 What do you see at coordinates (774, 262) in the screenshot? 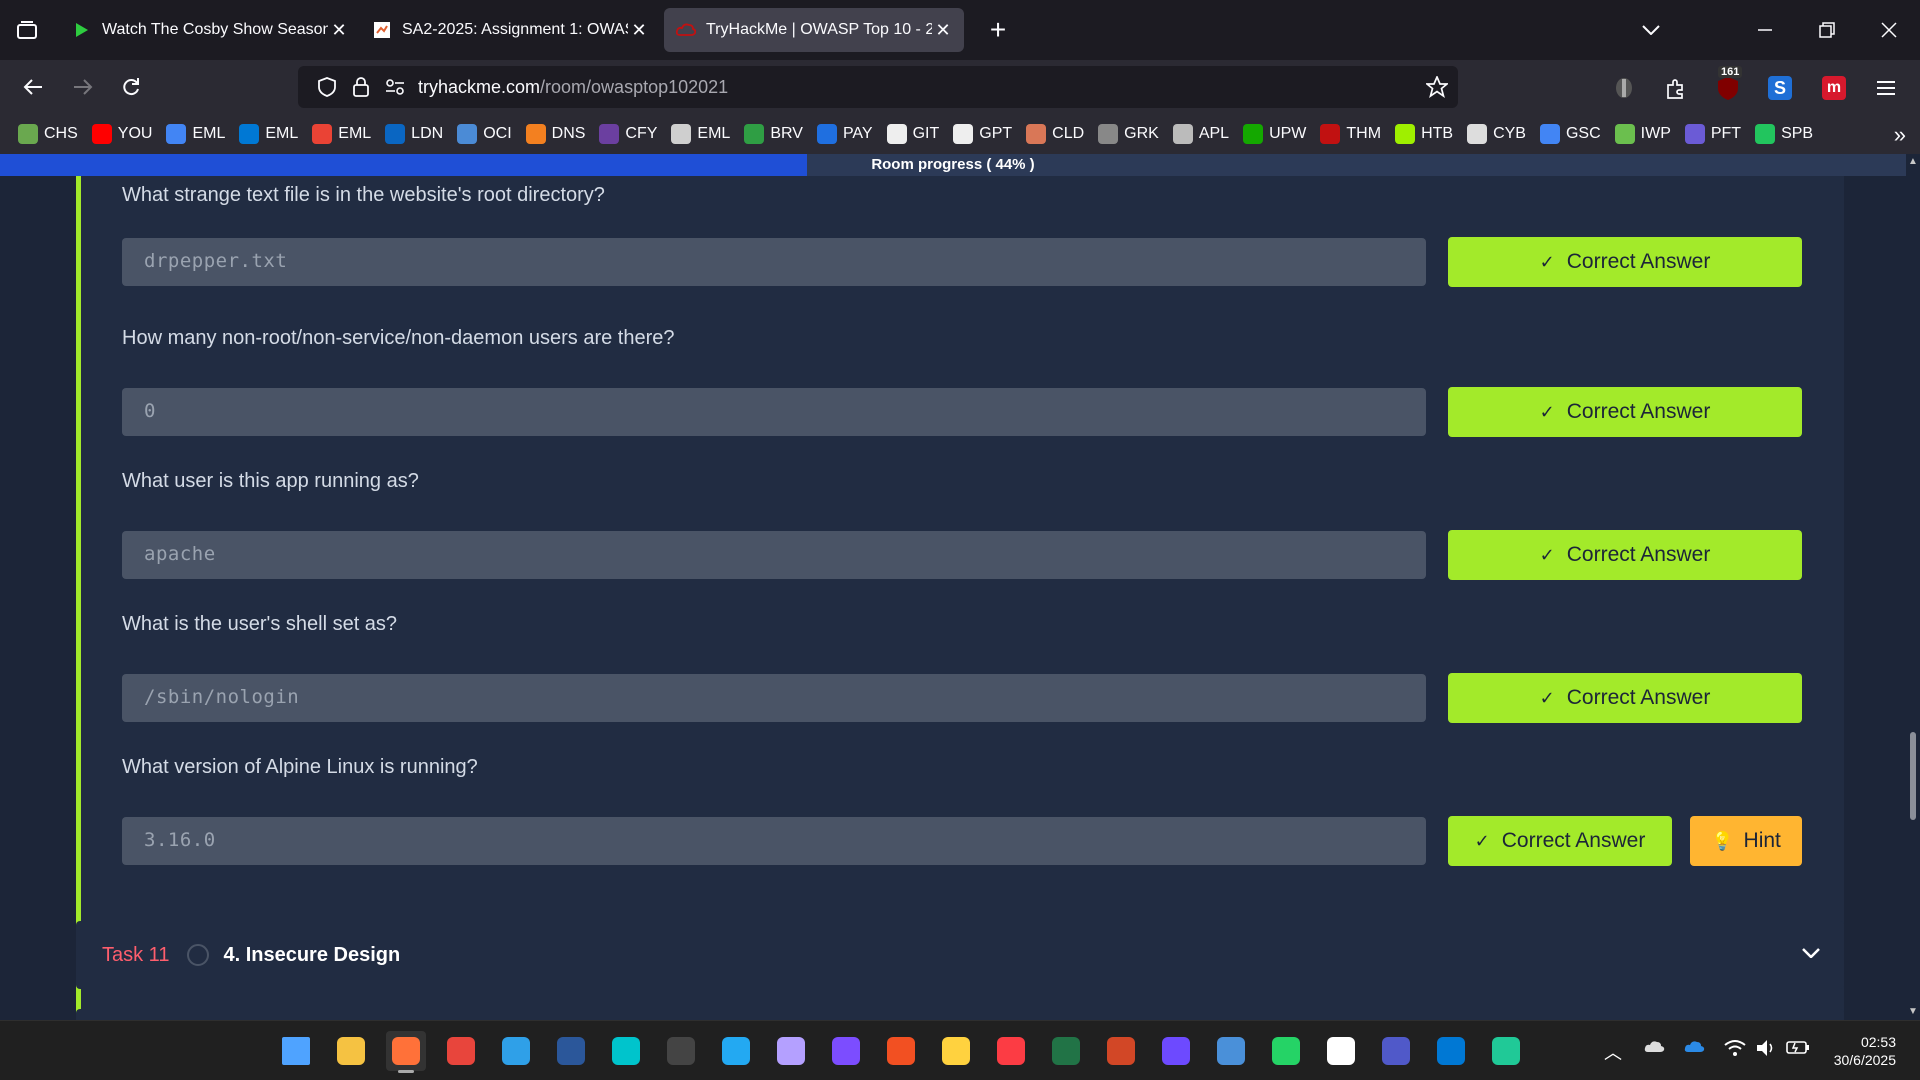
I see `answer-field: drpepper.txt` at bounding box center [774, 262].